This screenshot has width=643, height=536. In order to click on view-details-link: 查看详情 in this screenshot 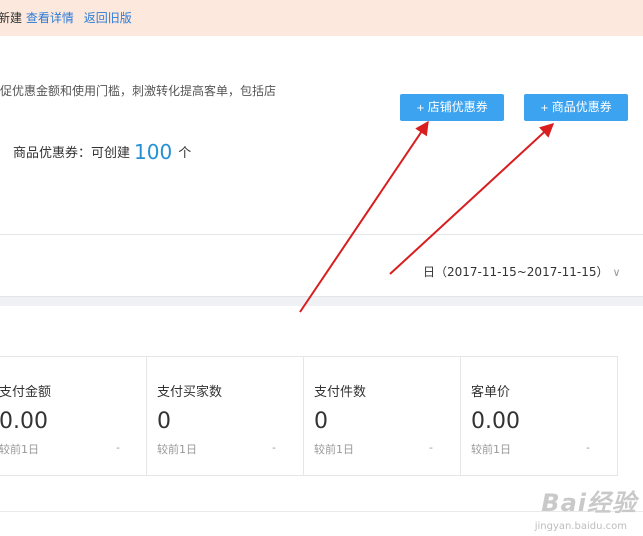, I will do `click(50, 18)`.